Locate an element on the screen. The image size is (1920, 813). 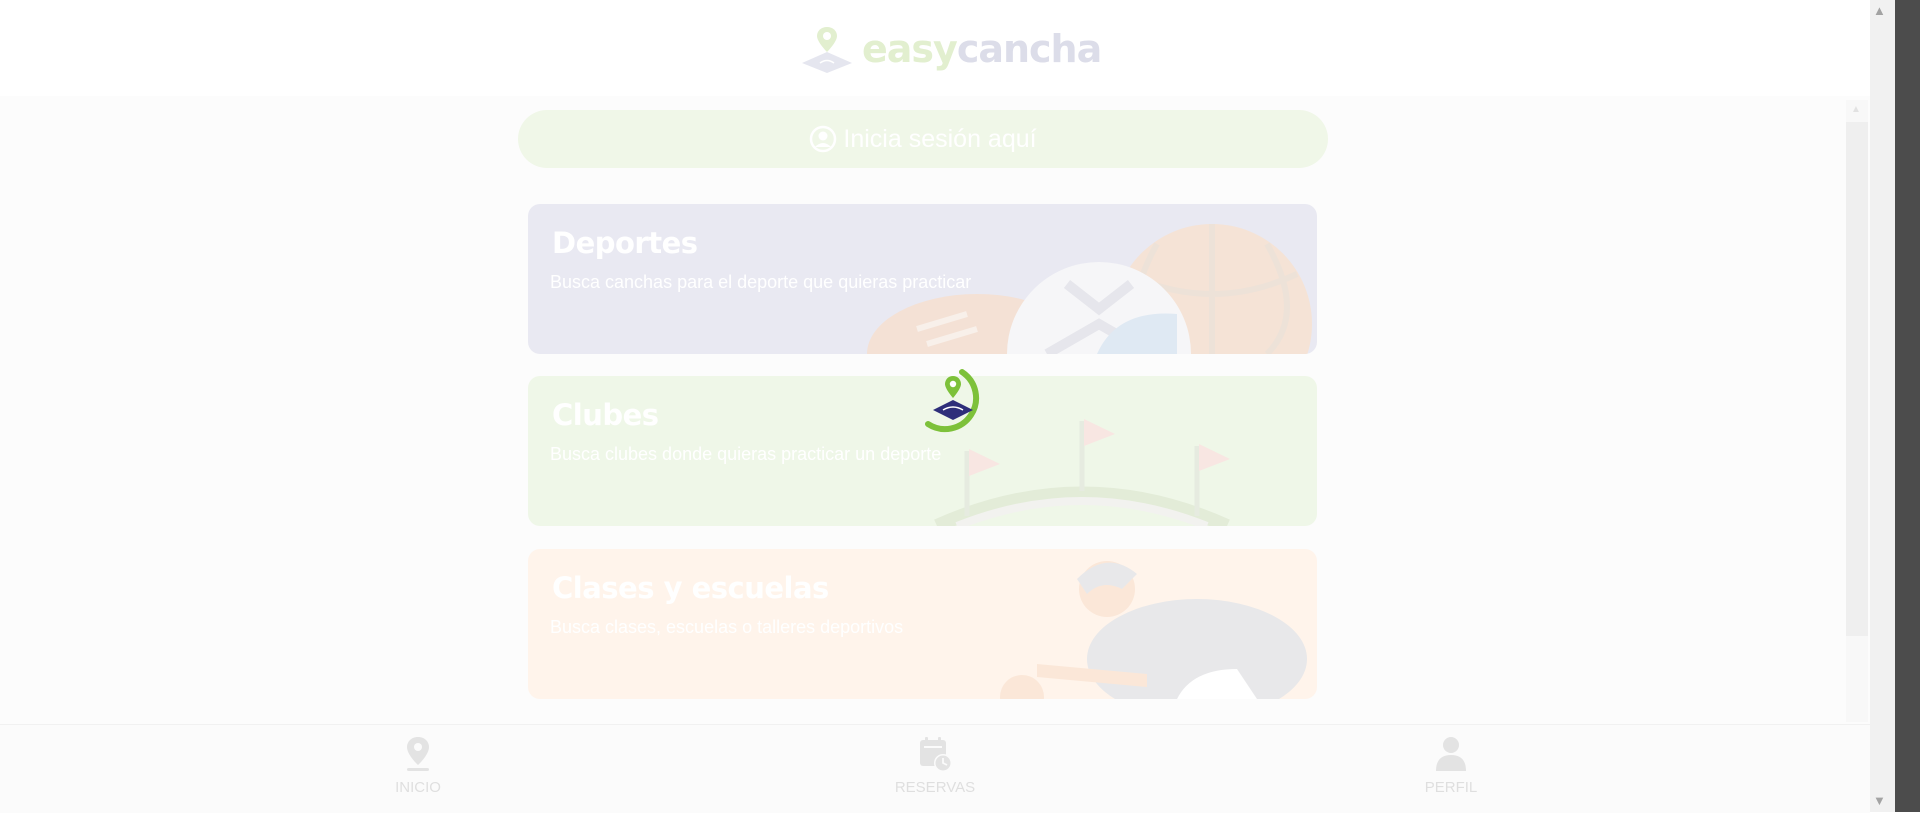
content-scrollbar: ▲ is located at coordinates (1857, 411).